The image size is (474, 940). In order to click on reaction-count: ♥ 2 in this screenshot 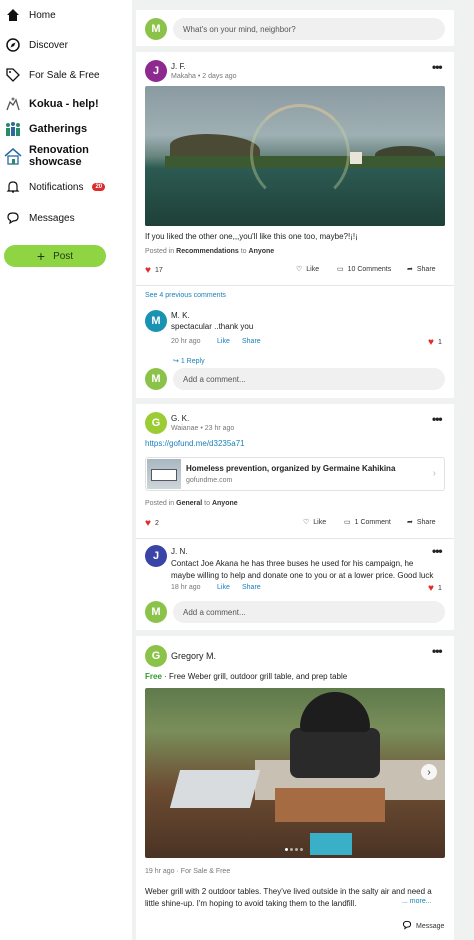, I will do `click(152, 523)`.